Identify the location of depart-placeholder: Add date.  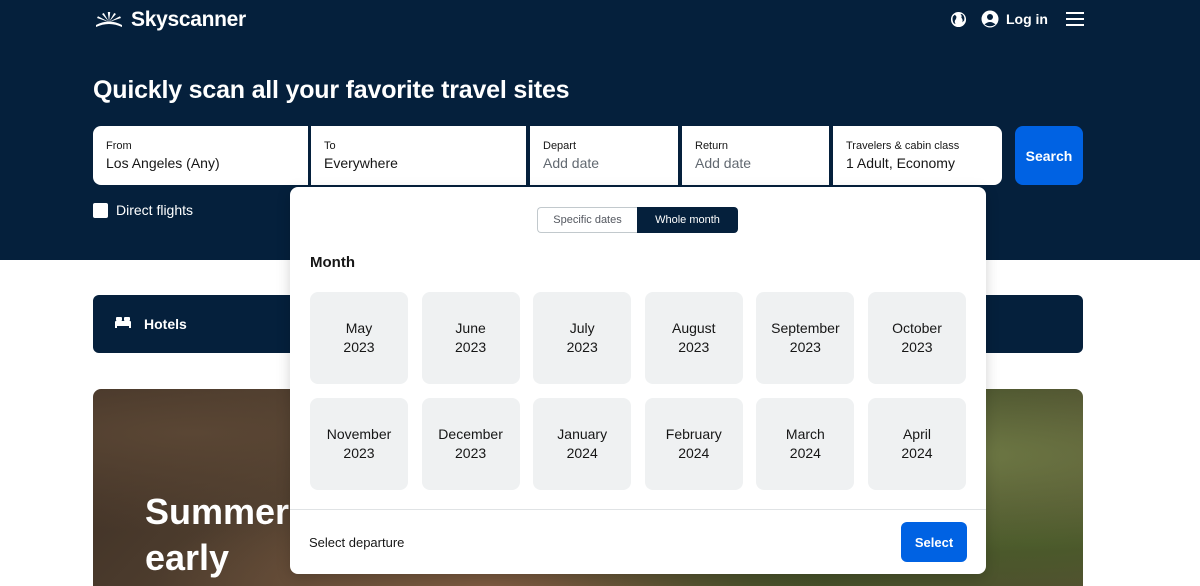
(571, 163).